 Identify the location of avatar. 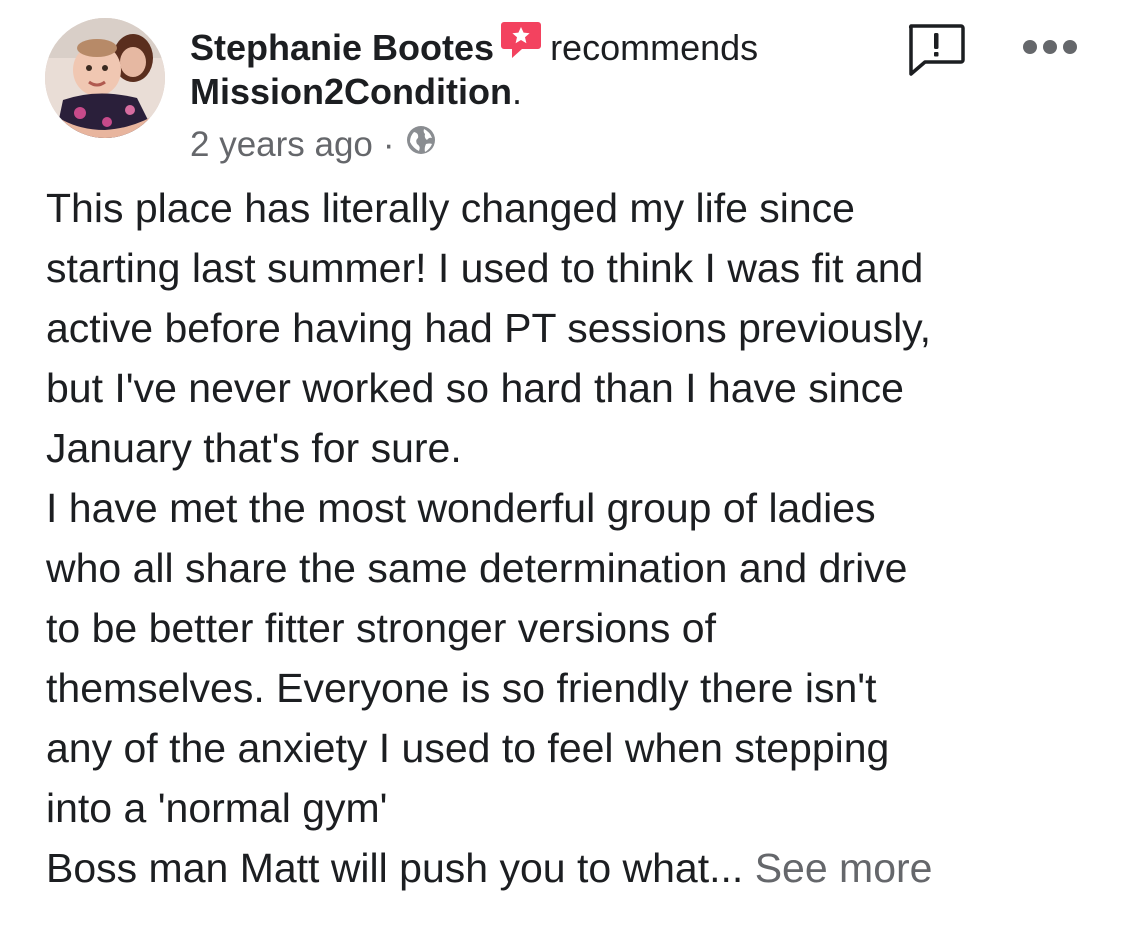
(105, 78).